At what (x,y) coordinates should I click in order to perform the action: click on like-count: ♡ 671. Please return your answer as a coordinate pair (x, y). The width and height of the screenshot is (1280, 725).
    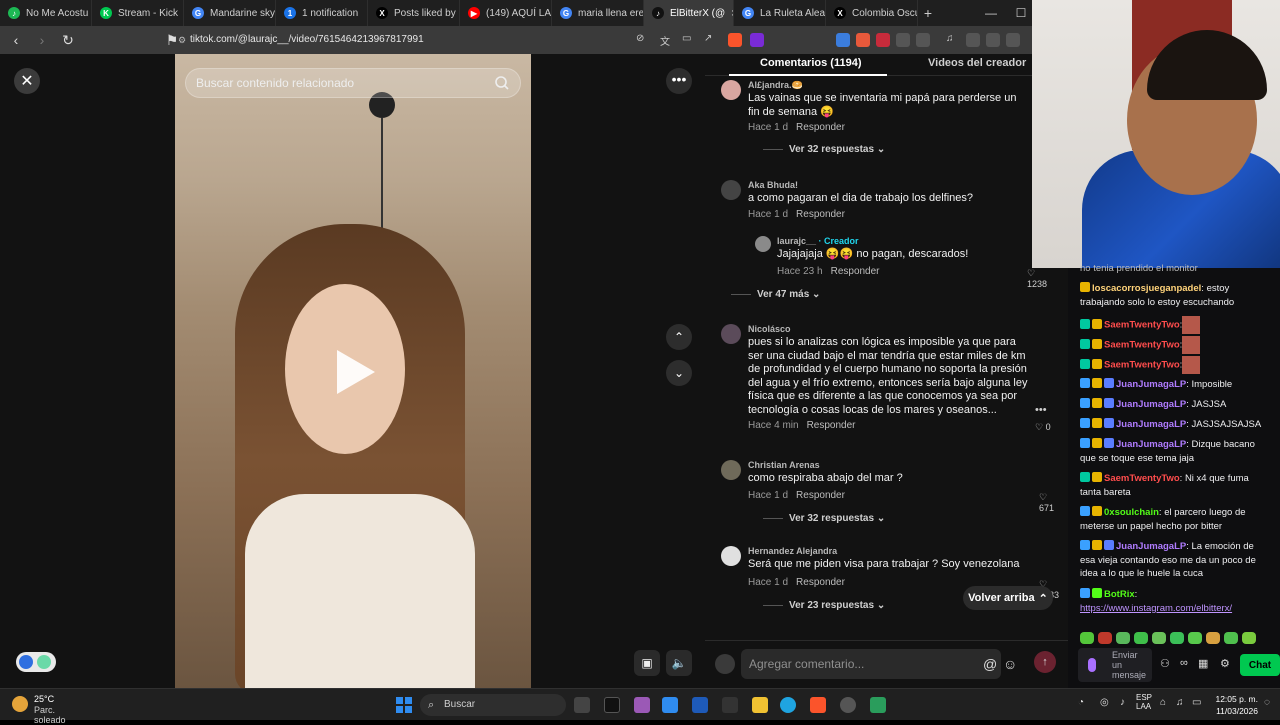
    Looking at the image, I should click on (1046, 502).